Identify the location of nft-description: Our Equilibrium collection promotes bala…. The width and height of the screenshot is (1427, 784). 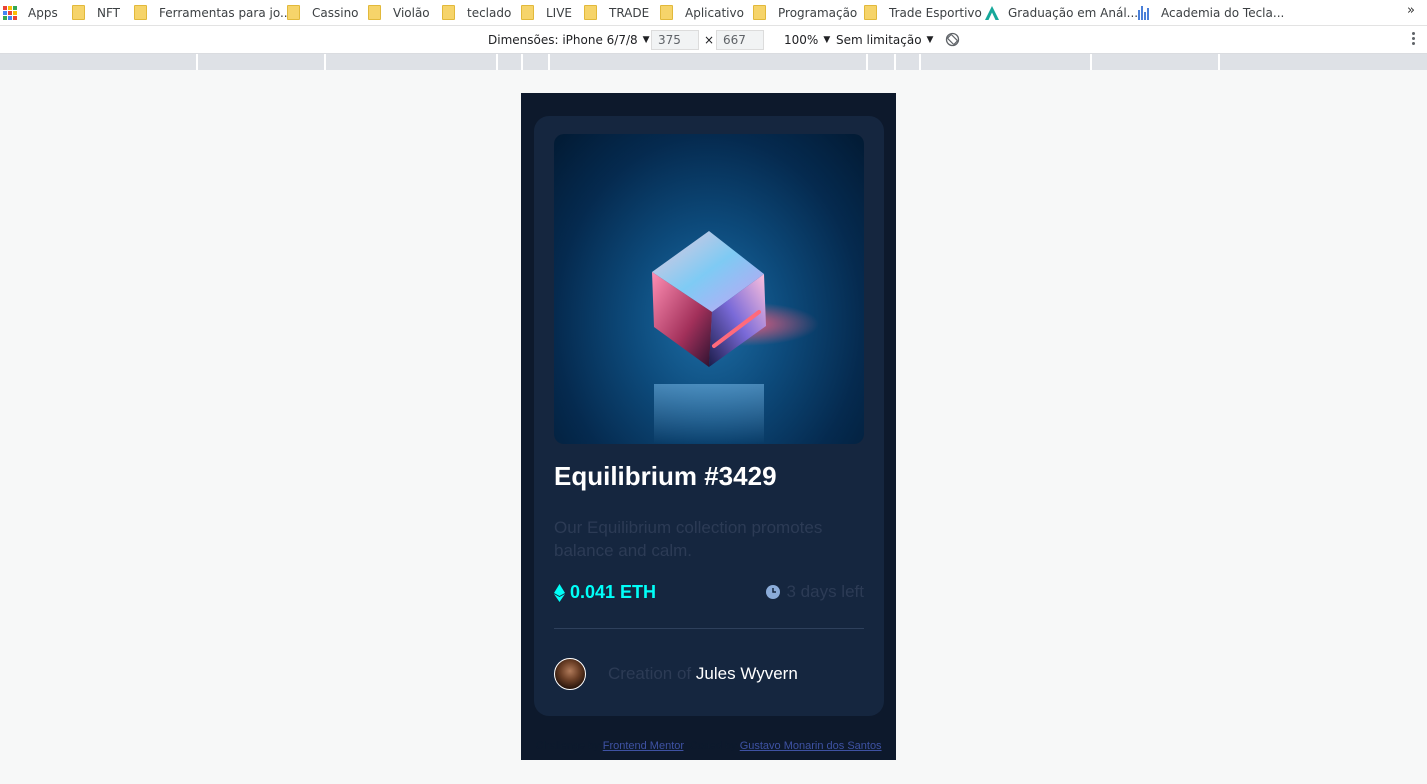
(688, 539).